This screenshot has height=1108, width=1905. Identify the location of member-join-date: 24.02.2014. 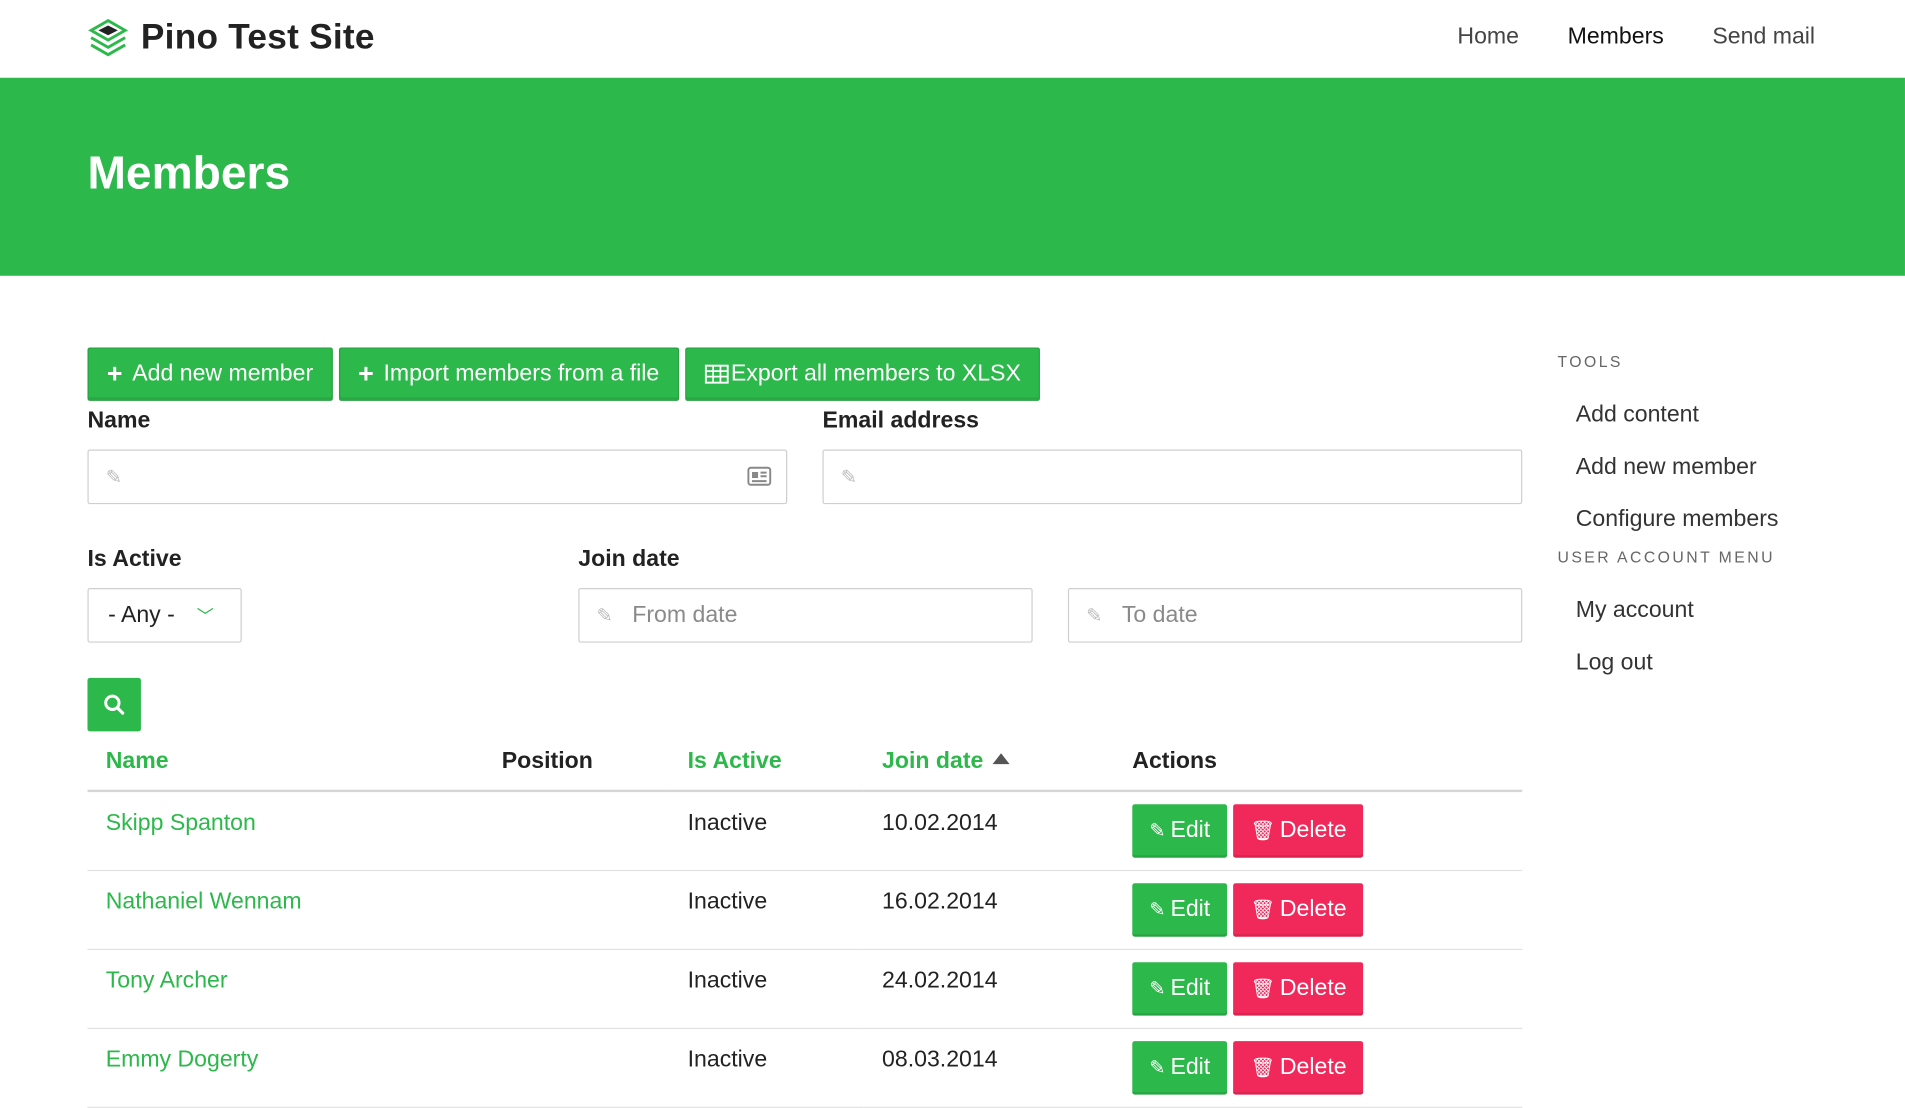
(940, 981).